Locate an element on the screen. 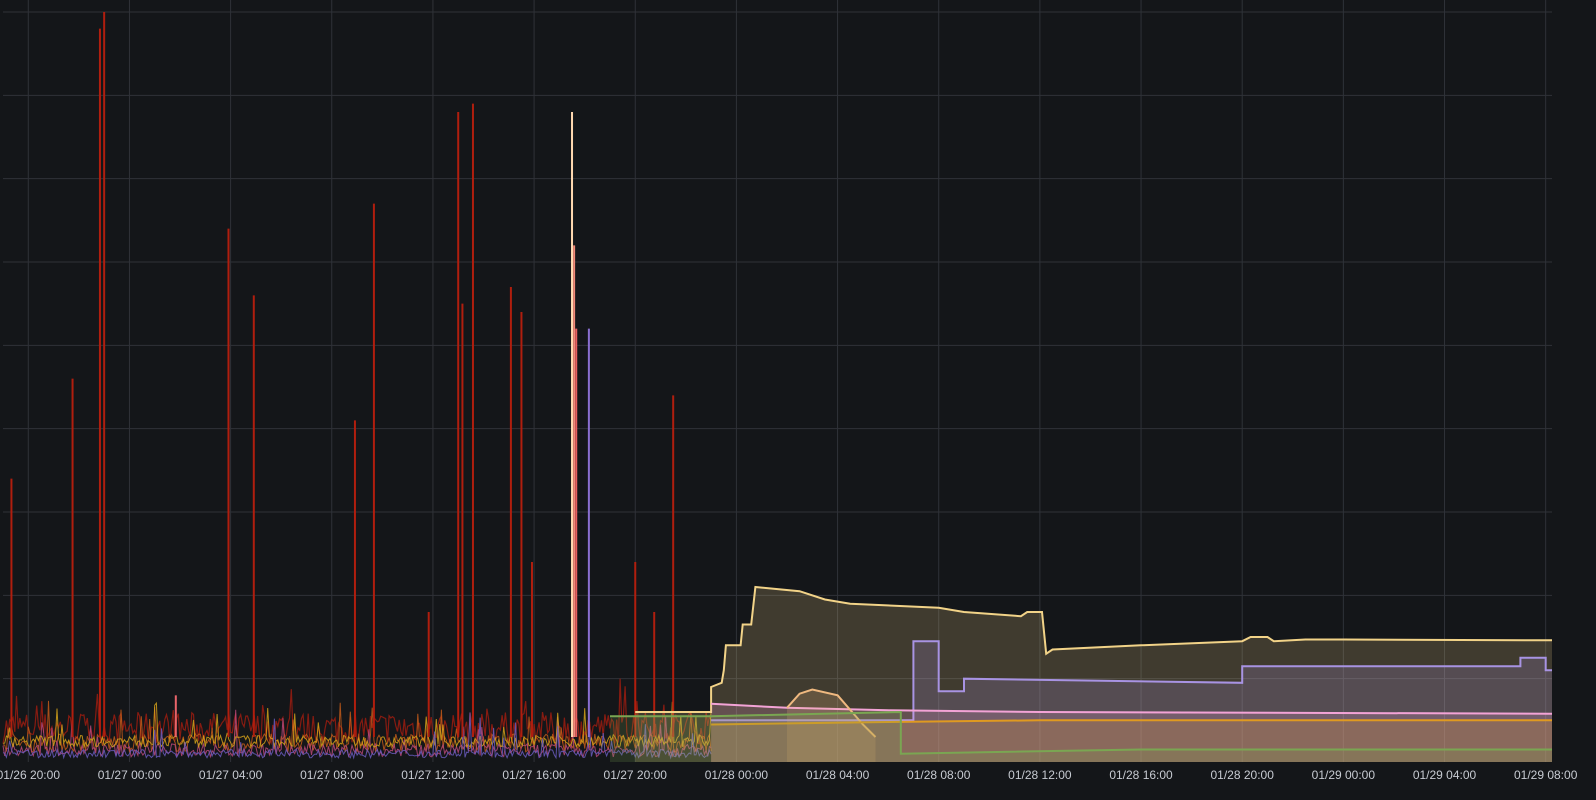 The width and height of the screenshot is (1596, 800). x-tick-label: 01/27 00:00 is located at coordinates (130, 775).